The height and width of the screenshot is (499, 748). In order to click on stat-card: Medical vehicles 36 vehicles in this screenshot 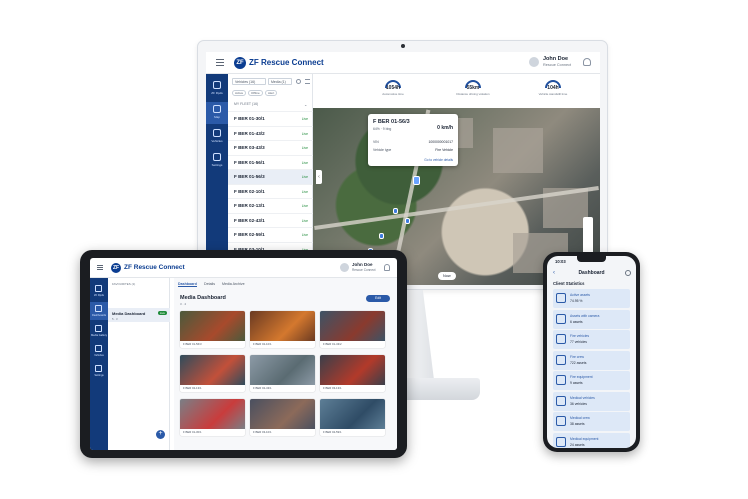, I will do `click(591, 401)`.